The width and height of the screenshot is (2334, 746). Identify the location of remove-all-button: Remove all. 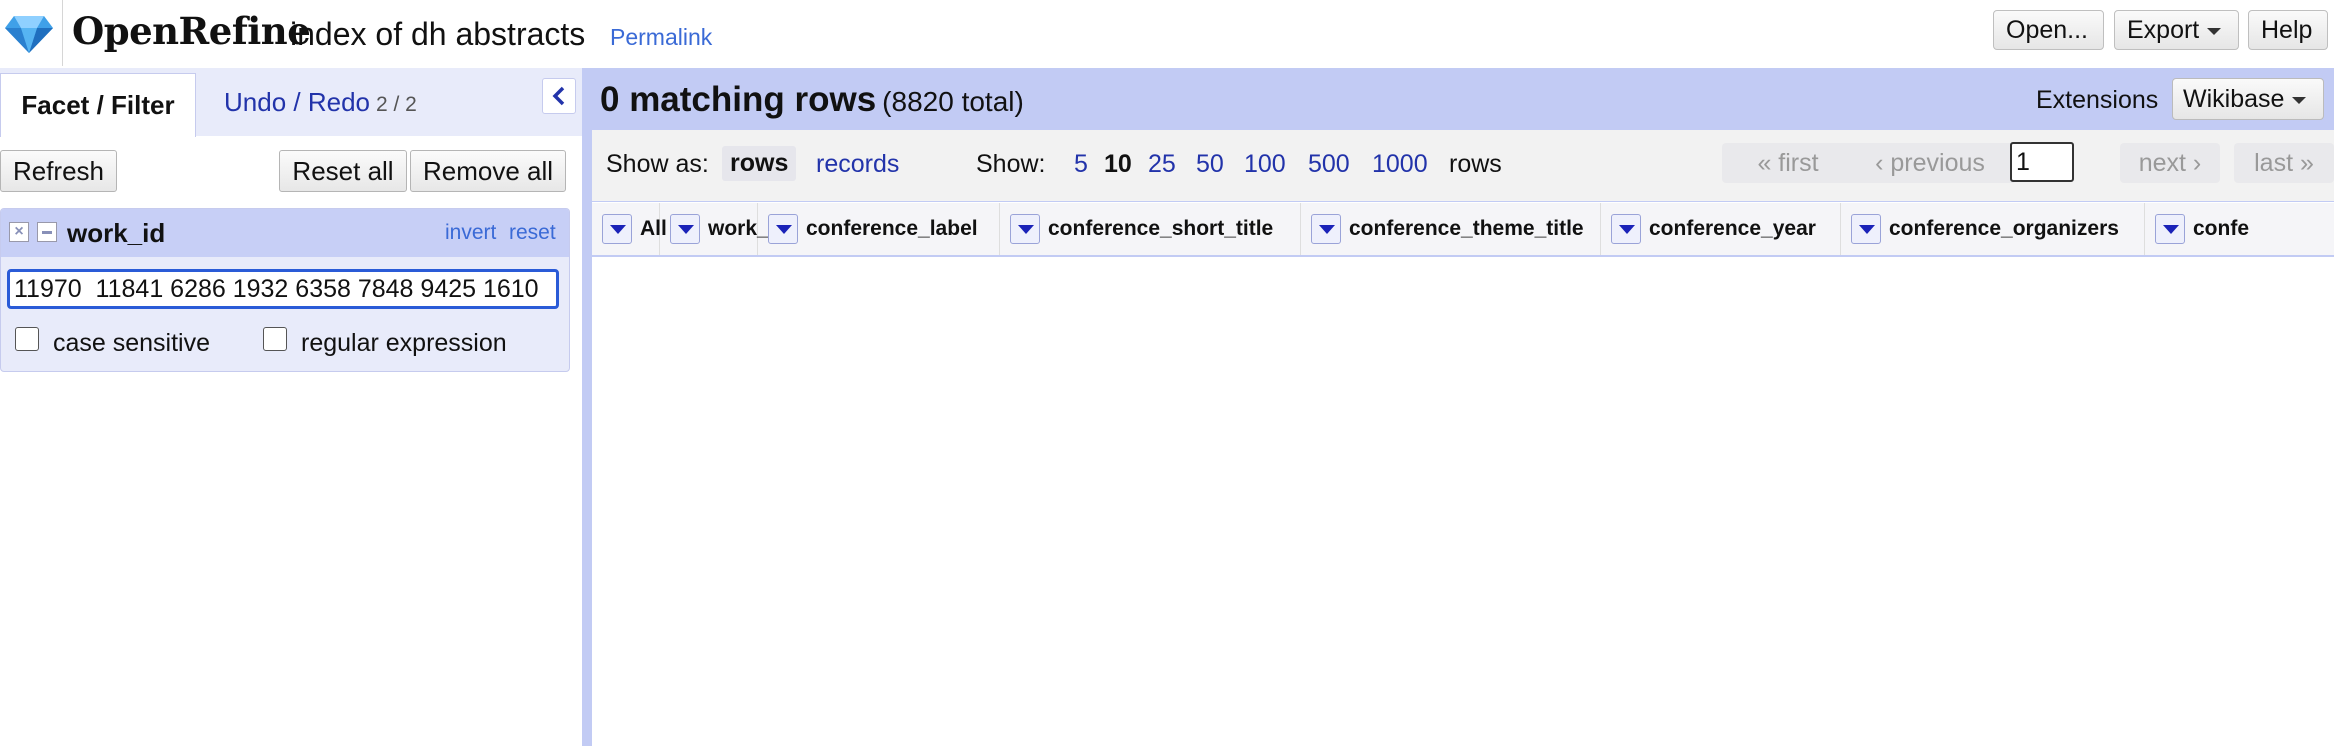
(488, 171).